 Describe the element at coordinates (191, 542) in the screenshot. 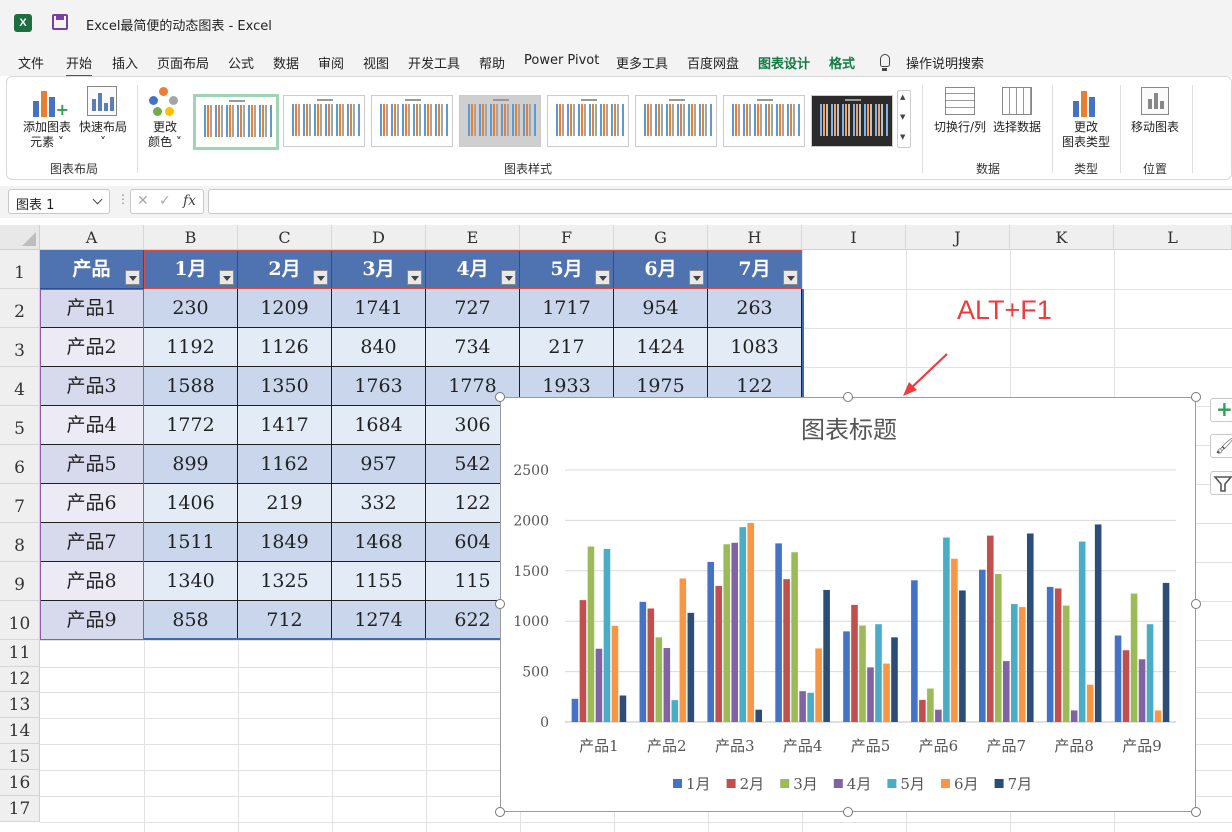

I see `cell-b8: 1511` at that location.